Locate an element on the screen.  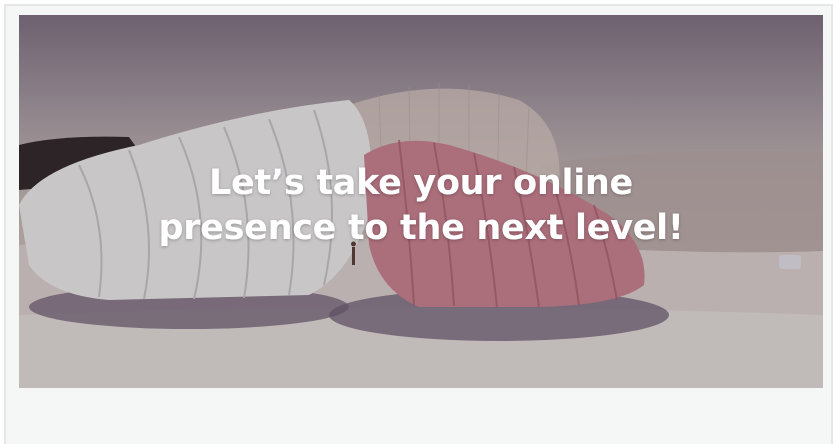
image-badge-icon is located at coordinates (790, 262).